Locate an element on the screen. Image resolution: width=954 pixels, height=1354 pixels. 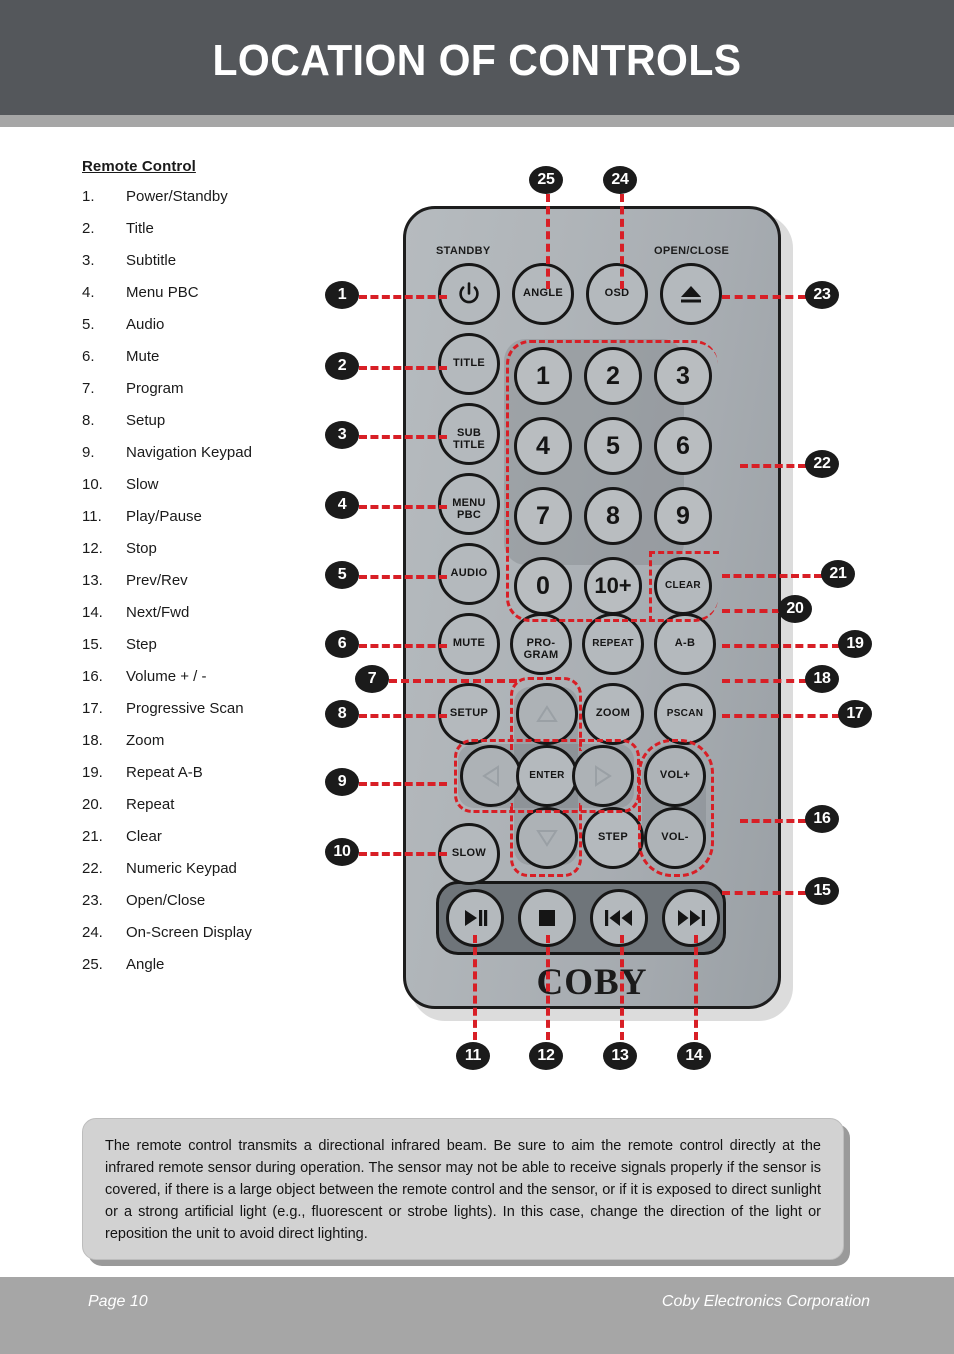
callout-9: 9 is located at coordinates (342, 782).